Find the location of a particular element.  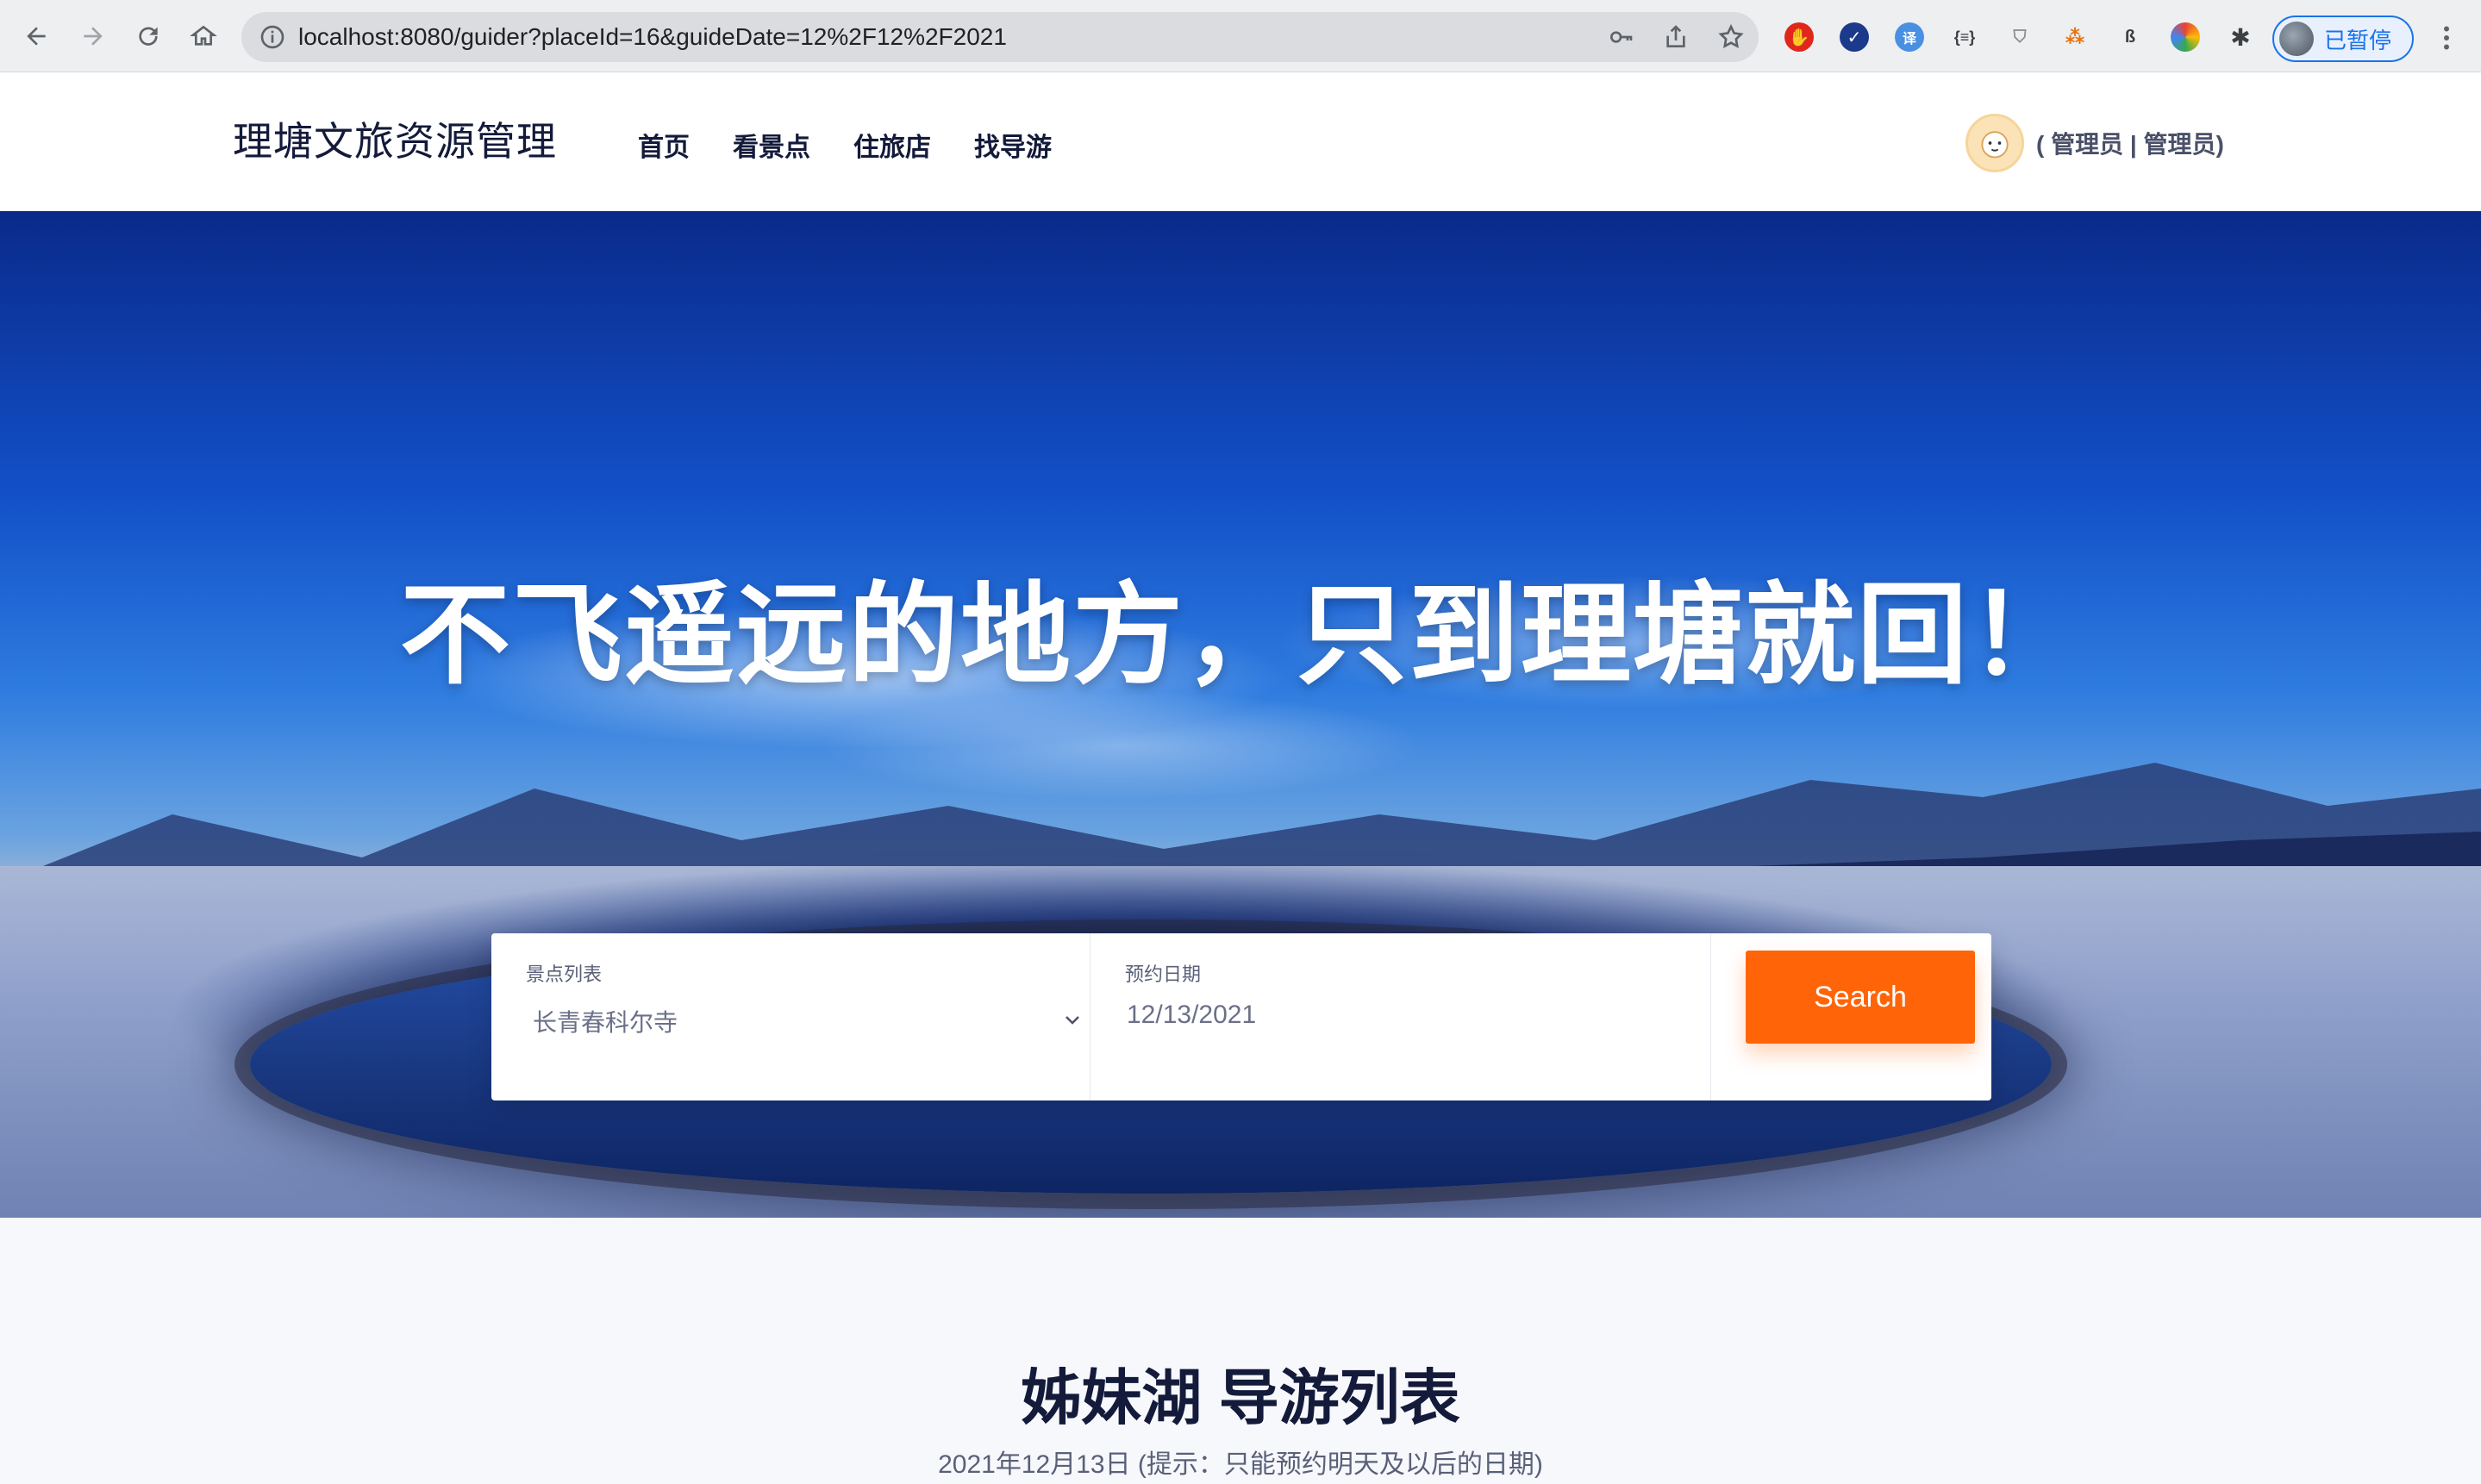

user-avatar is located at coordinates (1994, 143).